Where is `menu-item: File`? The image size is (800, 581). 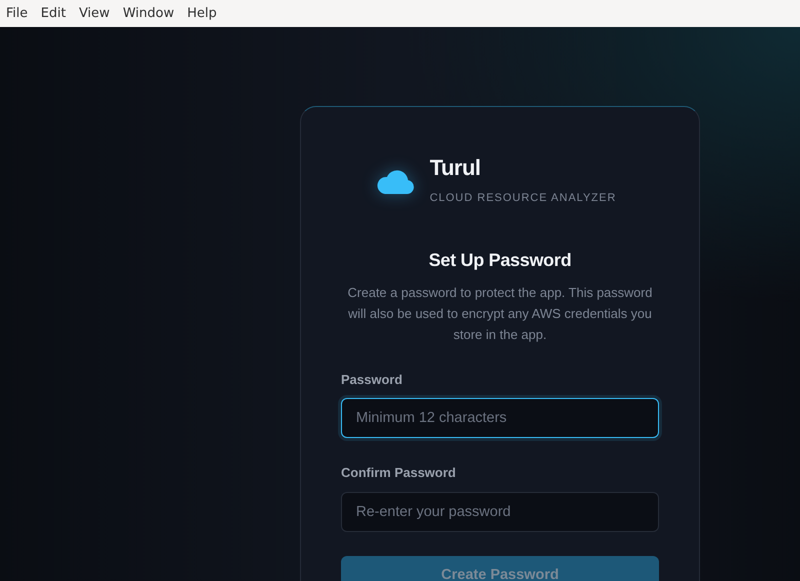 menu-item: File is located at coordinates (17, 14).